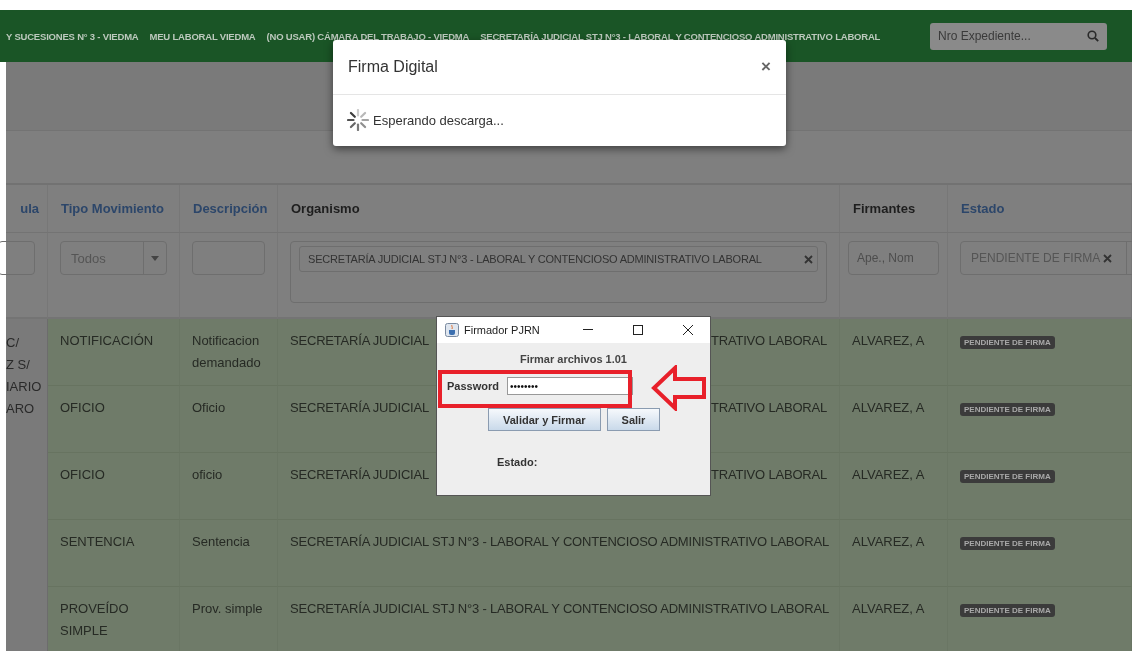 This screenshot has height=651, width=1132. What do you see at coordinates (1093, 36) in the screenshot?
I see `search-icon` at bounding box center [1093, 36].